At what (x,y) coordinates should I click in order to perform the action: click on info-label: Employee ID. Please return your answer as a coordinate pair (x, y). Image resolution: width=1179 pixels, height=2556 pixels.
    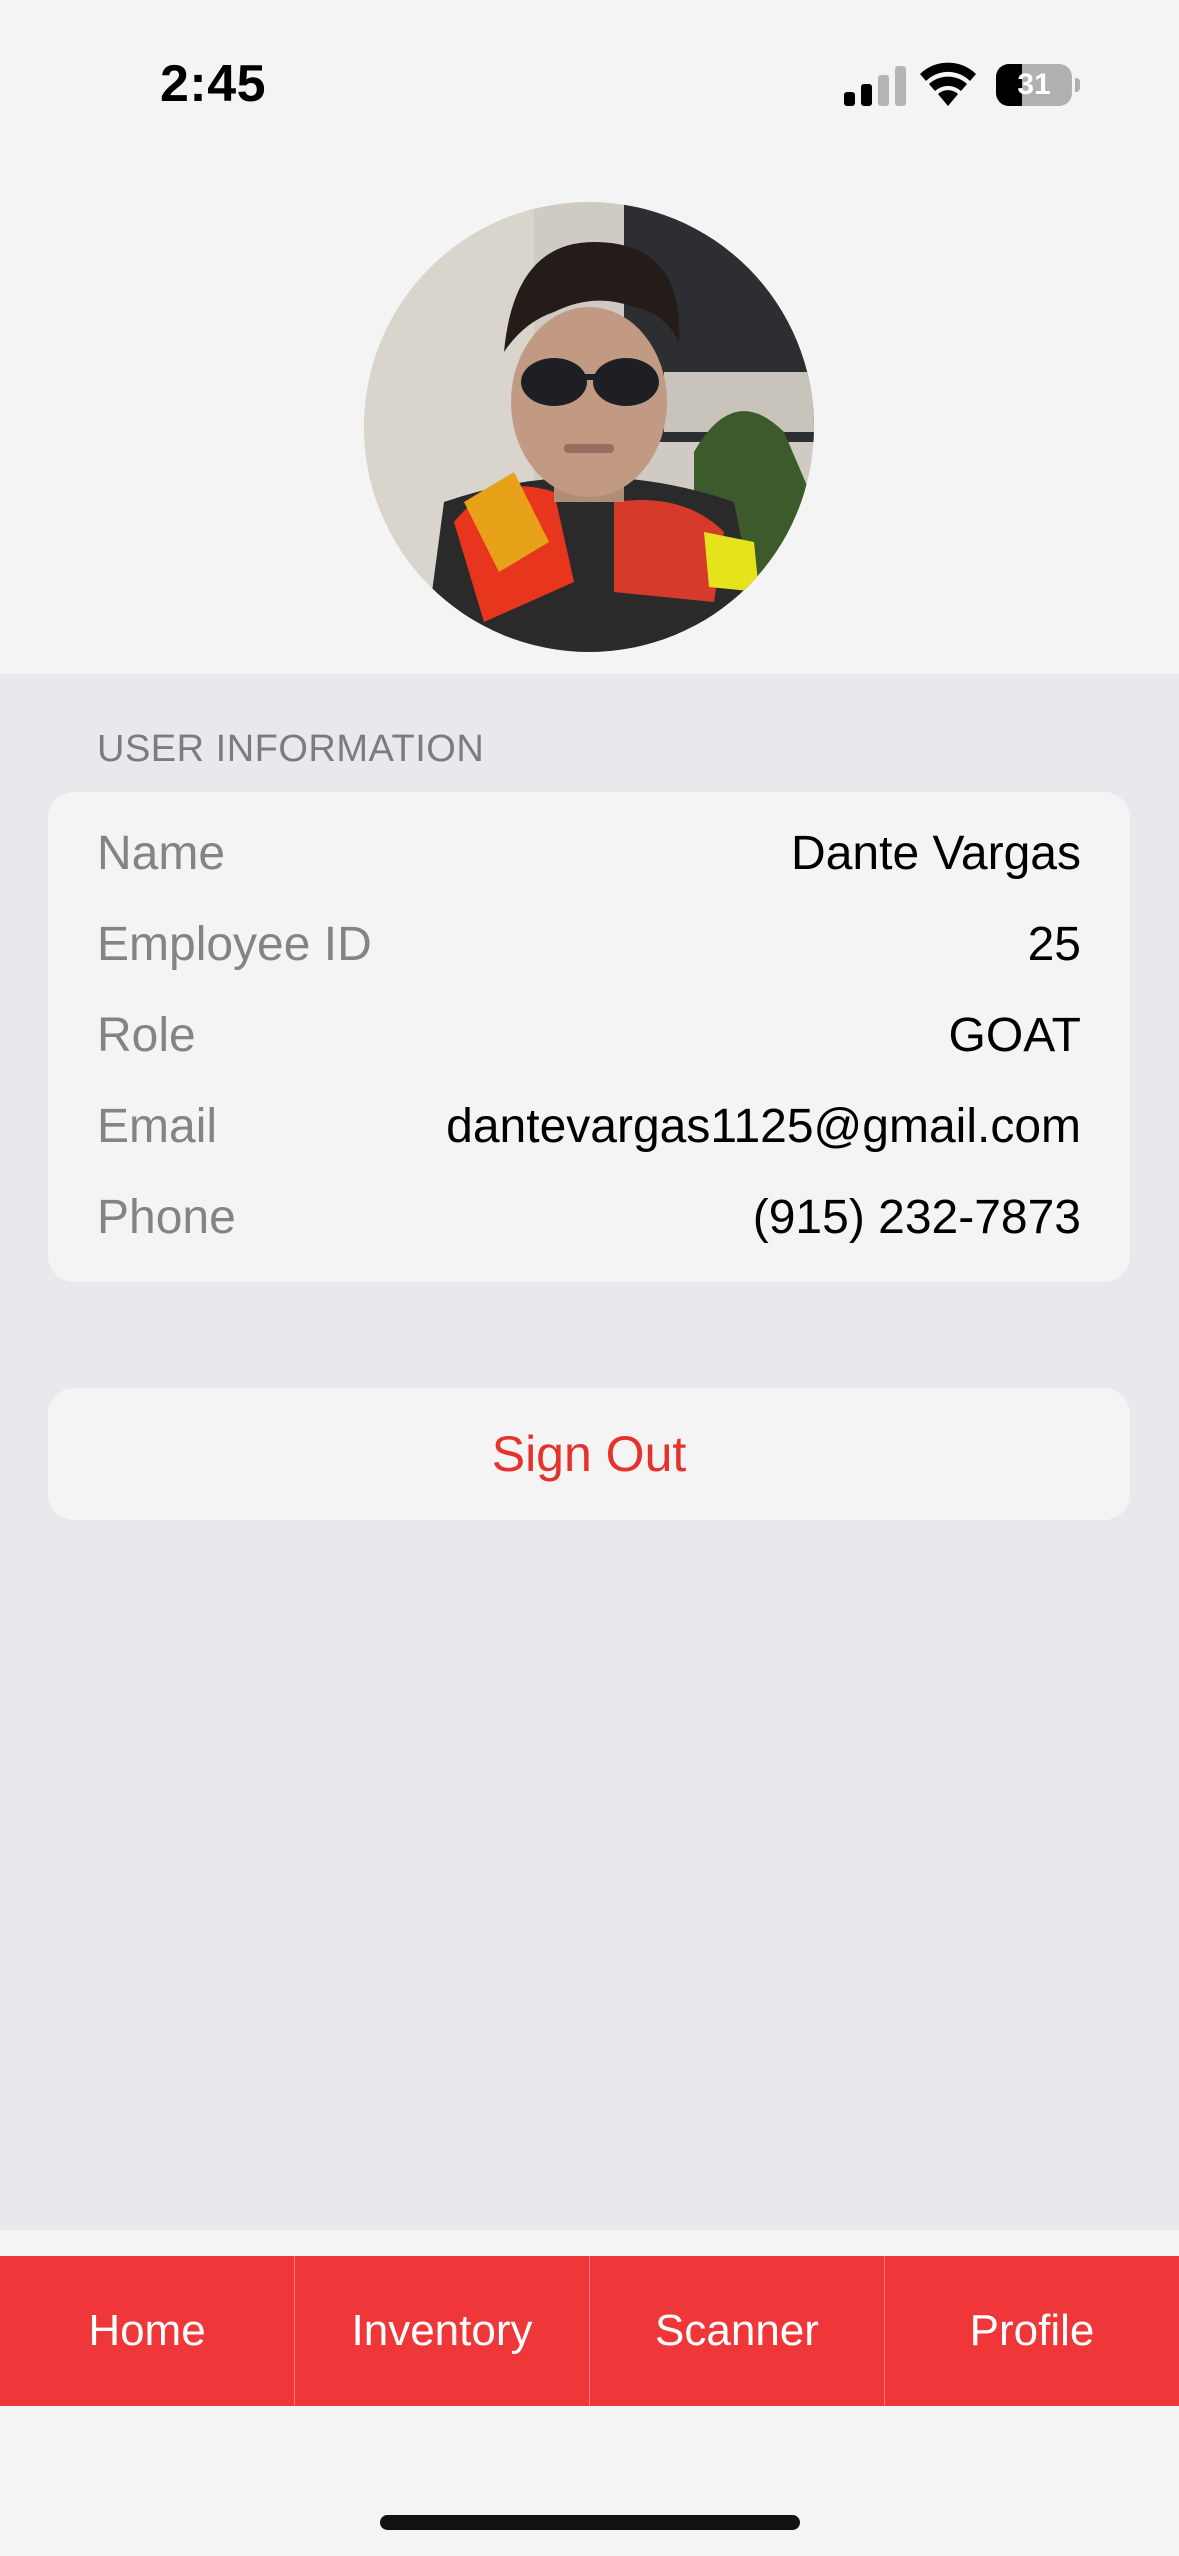
    Looking at the image, I should click on (234, 944).